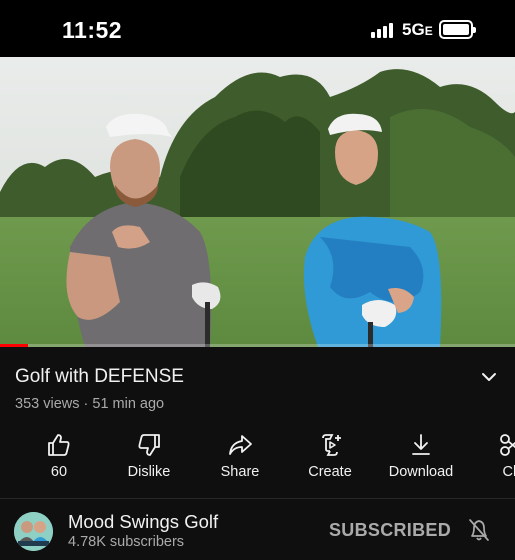  What do you see at coordinates (240, 459) in the screenshot?
I see `share-button: Share` at bounding box center [240, 459].